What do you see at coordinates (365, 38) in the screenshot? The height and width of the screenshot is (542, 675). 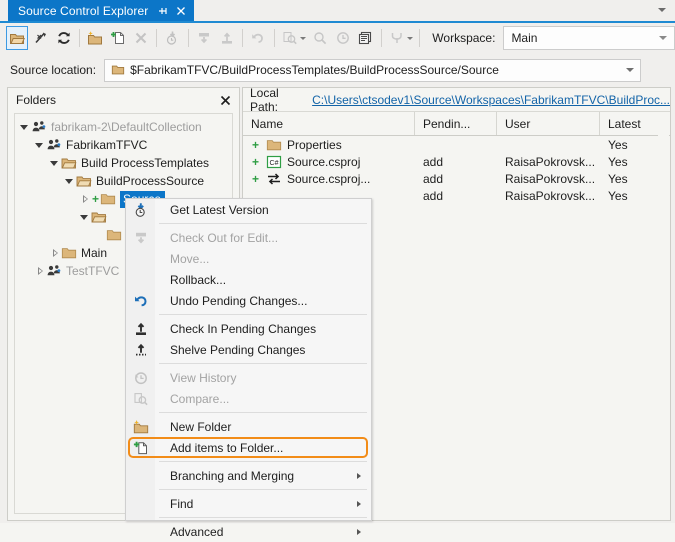 I see `toolbar-annotate-button` at bounding box center [365, 38].